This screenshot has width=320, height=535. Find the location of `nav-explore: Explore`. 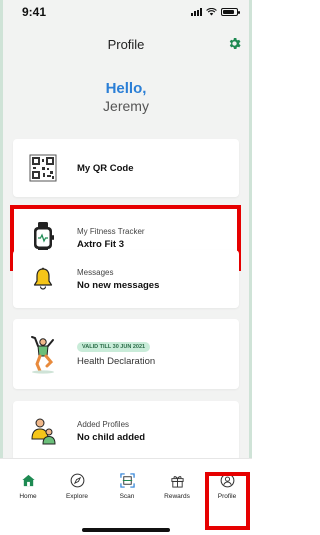

nav-explore: Explore is located at coordinates (77, 486).